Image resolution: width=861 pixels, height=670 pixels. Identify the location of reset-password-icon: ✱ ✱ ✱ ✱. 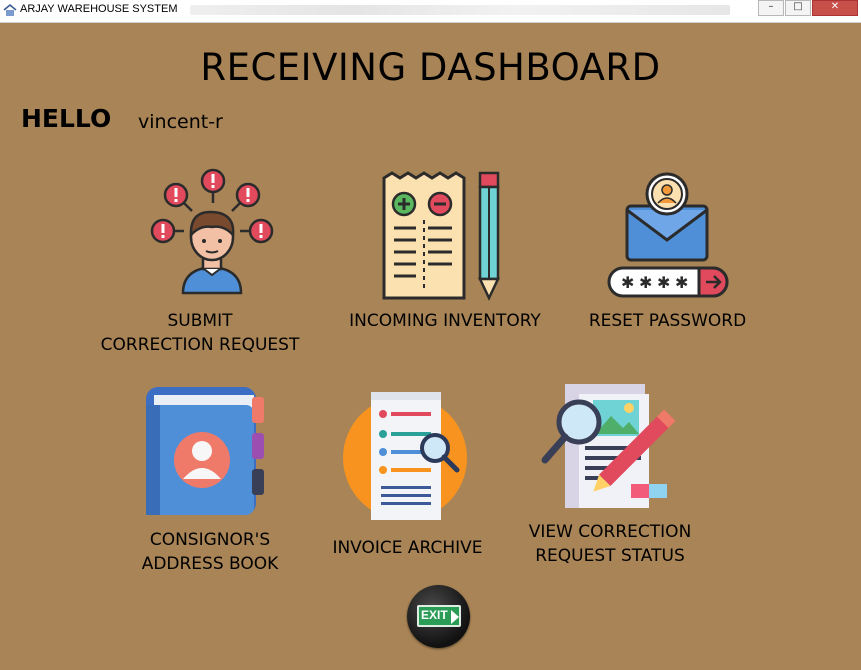
(668, 235).